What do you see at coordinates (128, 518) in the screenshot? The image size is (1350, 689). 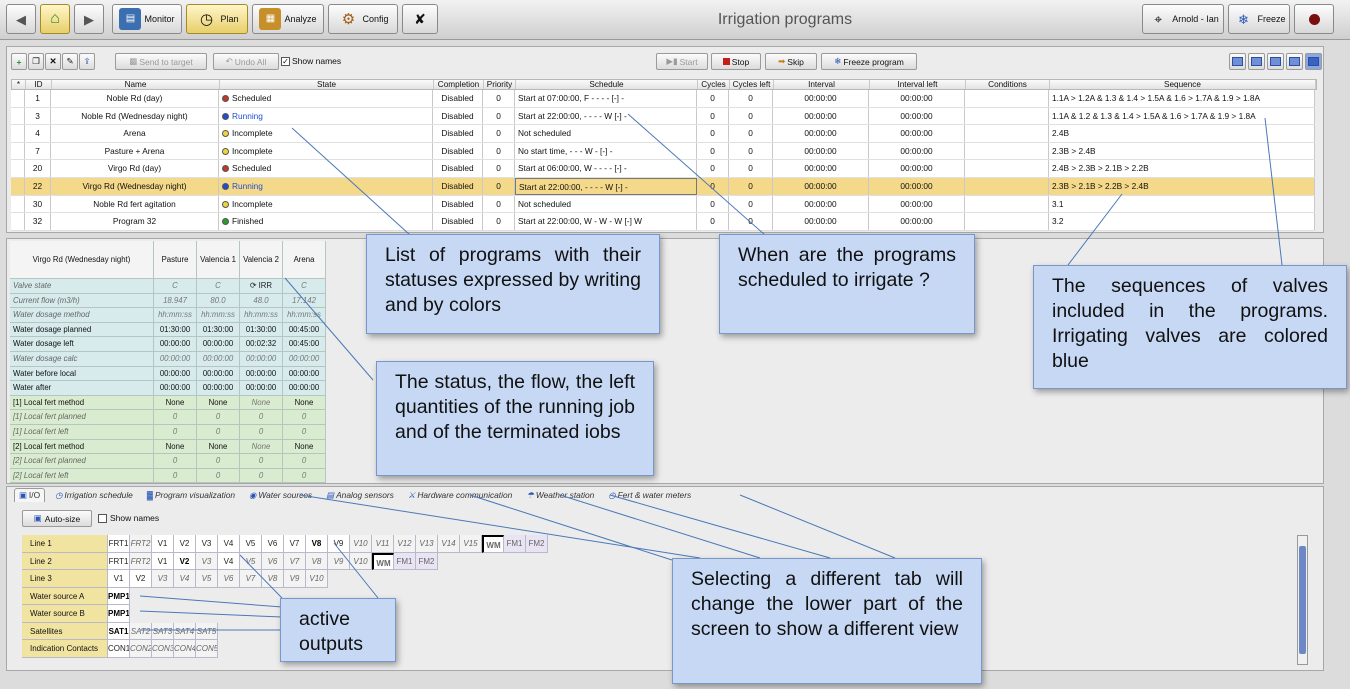 I see `io-show-names-toggle: Show names` at bounding box center [128, 518].